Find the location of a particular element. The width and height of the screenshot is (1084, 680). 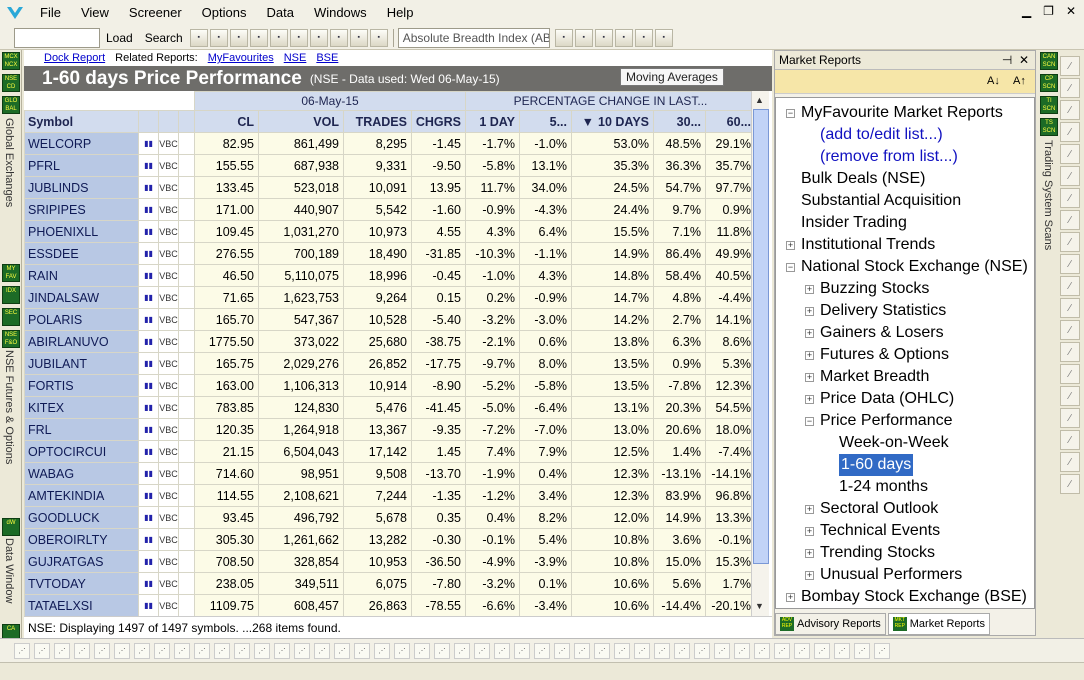

tag-icon: ▪ is located at coordinates (298, 37).